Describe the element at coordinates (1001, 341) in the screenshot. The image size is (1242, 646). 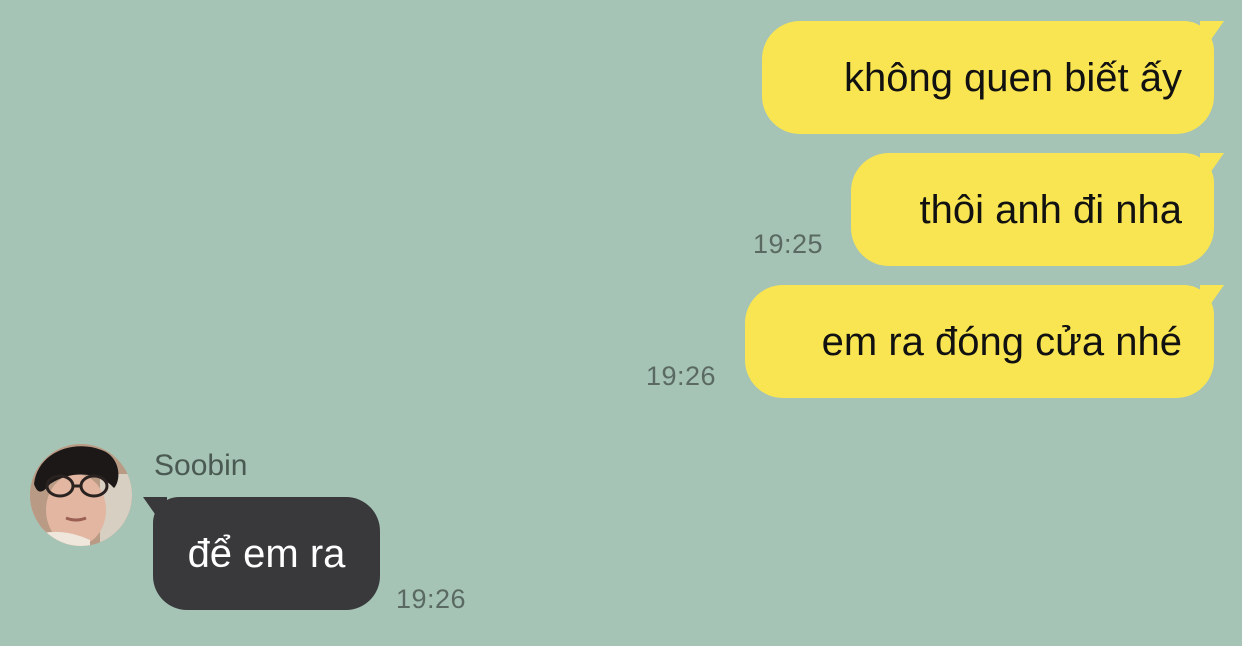
I see `message-text: em ra đóng cửa nhé` at that location.